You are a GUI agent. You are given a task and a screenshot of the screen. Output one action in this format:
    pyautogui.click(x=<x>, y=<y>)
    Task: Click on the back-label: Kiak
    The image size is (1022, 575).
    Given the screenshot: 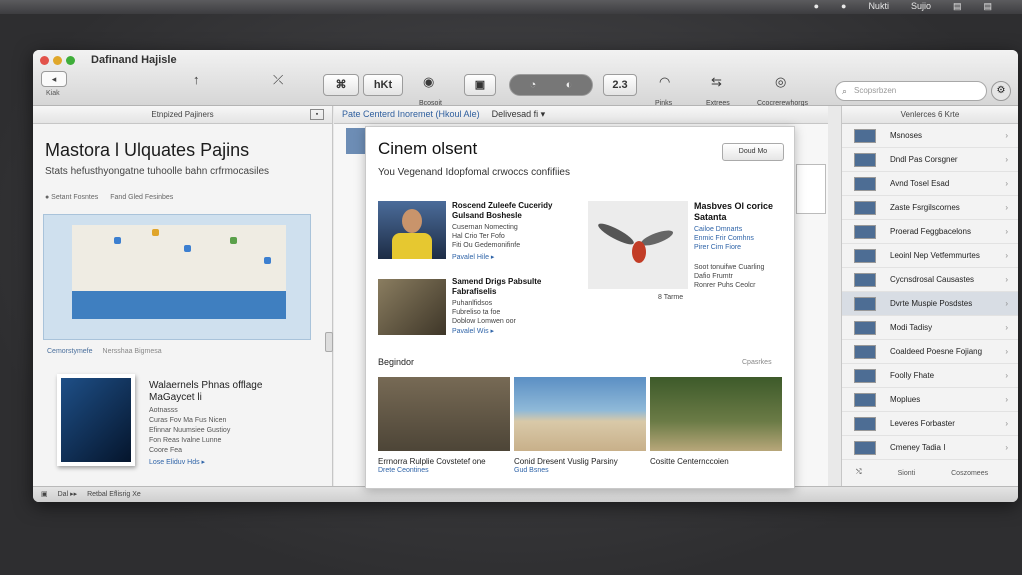 What is the action you would take?
    pyautogui.click(x=53, y=93)
    